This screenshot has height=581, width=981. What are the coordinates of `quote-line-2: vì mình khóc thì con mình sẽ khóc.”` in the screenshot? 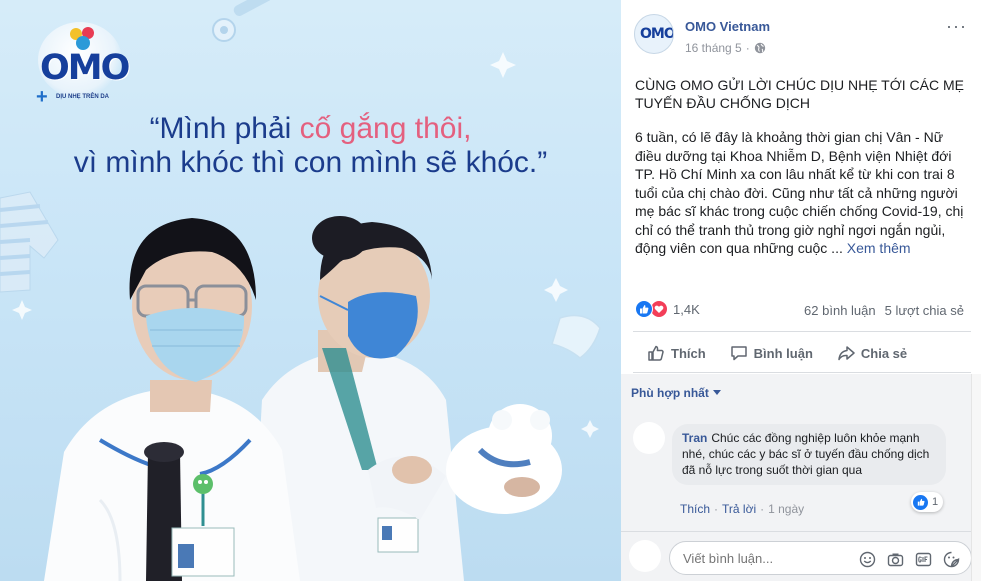 It's located at (310, 162).